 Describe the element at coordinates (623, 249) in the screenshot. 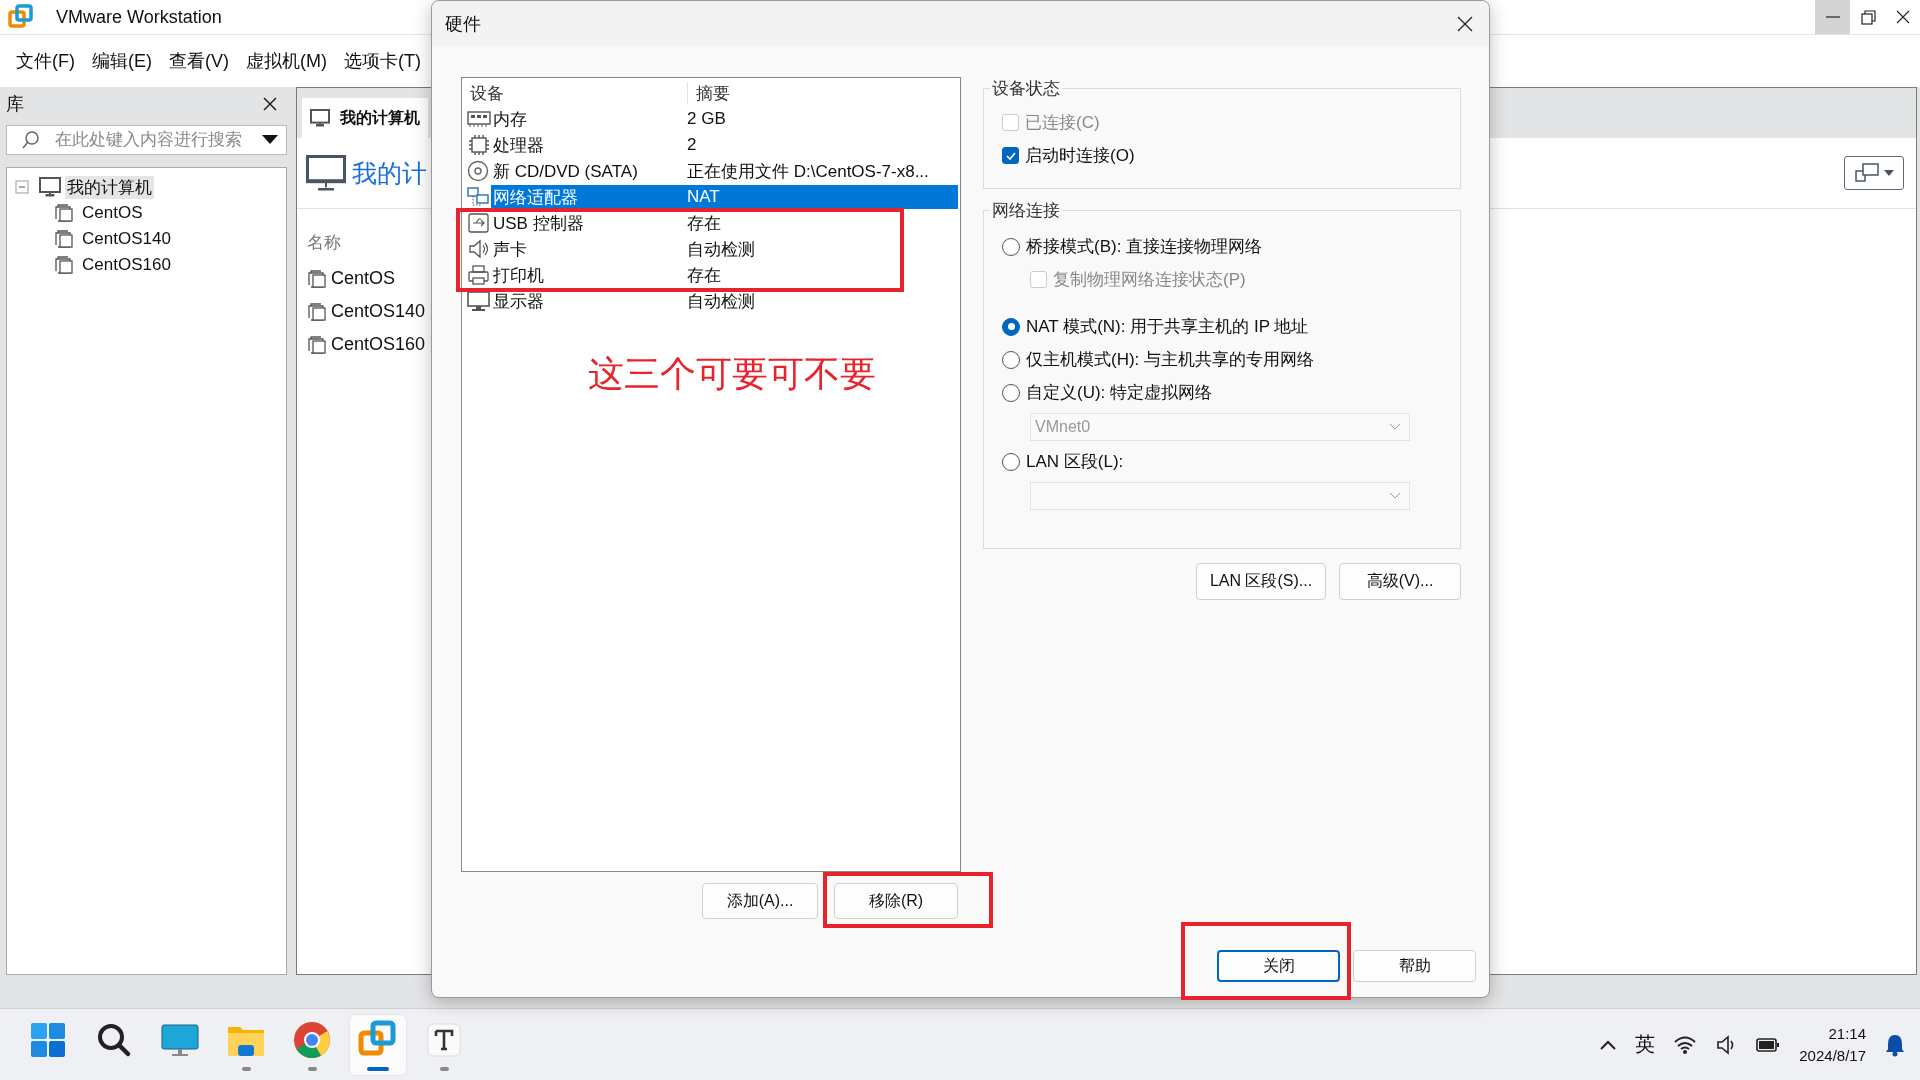

I see `device-row: 声卡 自动检测` at that location.